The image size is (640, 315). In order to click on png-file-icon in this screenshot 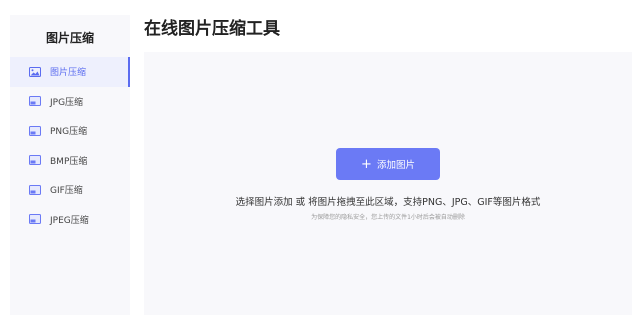, I will do `click(35, 130)`.